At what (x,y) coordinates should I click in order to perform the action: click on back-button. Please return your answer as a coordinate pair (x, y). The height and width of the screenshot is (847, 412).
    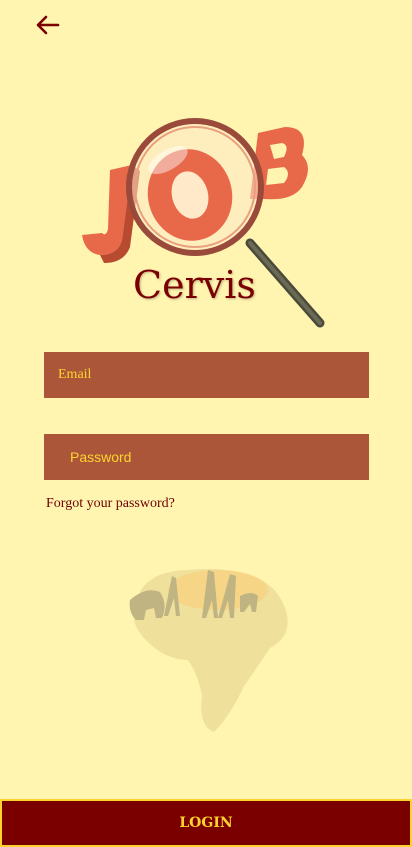
    Looking at the image, I should click on (47, 27).